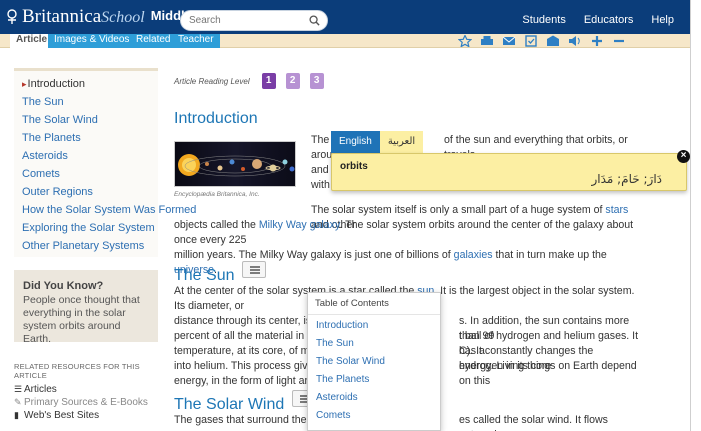 The width and height of the screenshot is (701, 431). I want to click on bookmark-icon: ▮, so click(16, 415).